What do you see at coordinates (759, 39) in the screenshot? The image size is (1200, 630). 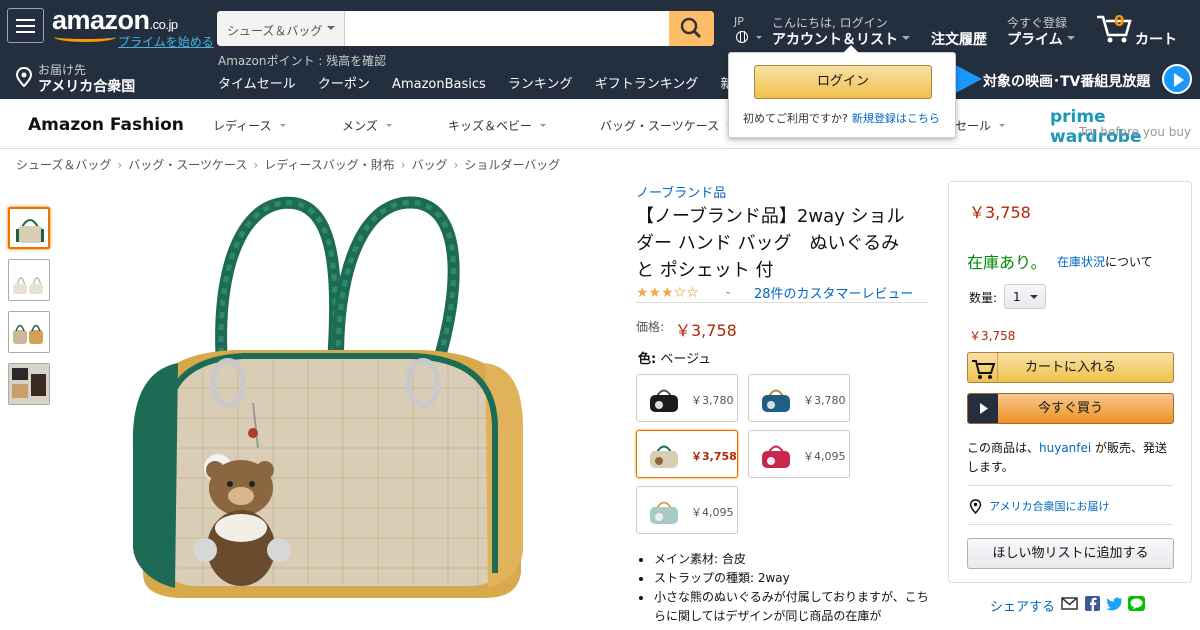 I see `language-caret-icon` at bounding box center [759, 39].